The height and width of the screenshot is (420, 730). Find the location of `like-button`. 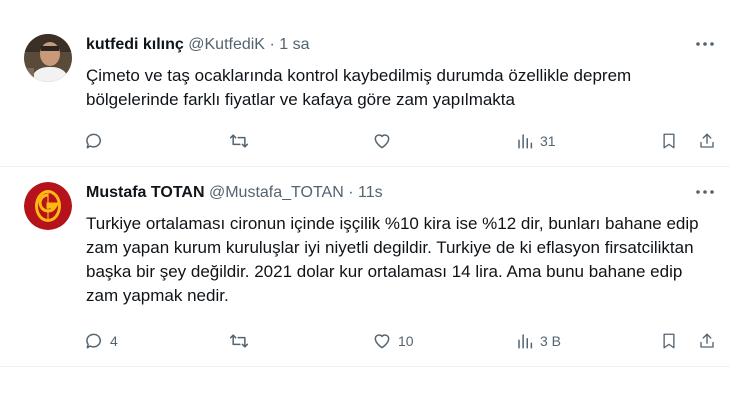

like-button is located at coordinates (385, 141).